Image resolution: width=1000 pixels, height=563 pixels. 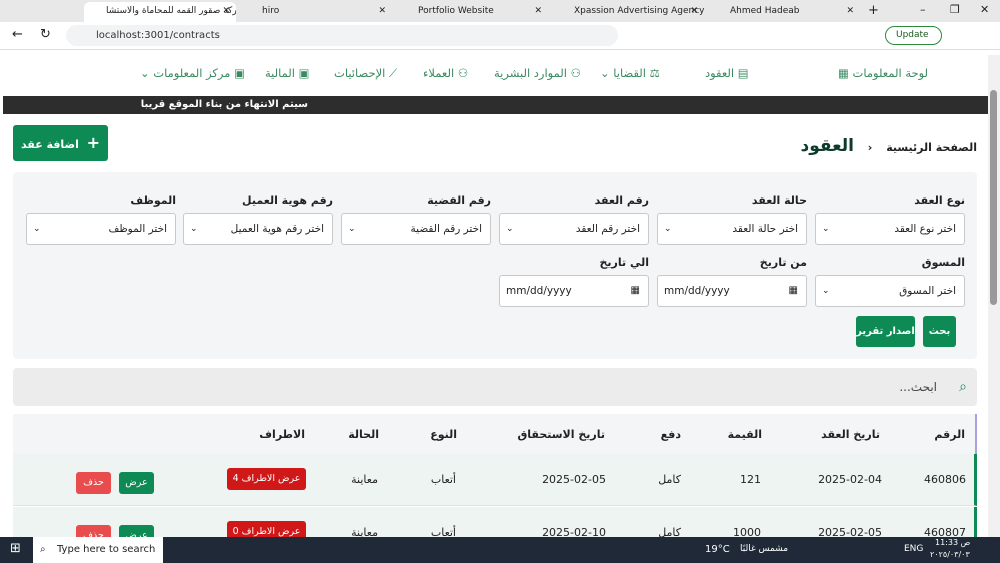 What do you see at coordinates (530, 73) in the screenshot?
I see `nav-label: الموارد البشرية` at bounding box center [530, 73].